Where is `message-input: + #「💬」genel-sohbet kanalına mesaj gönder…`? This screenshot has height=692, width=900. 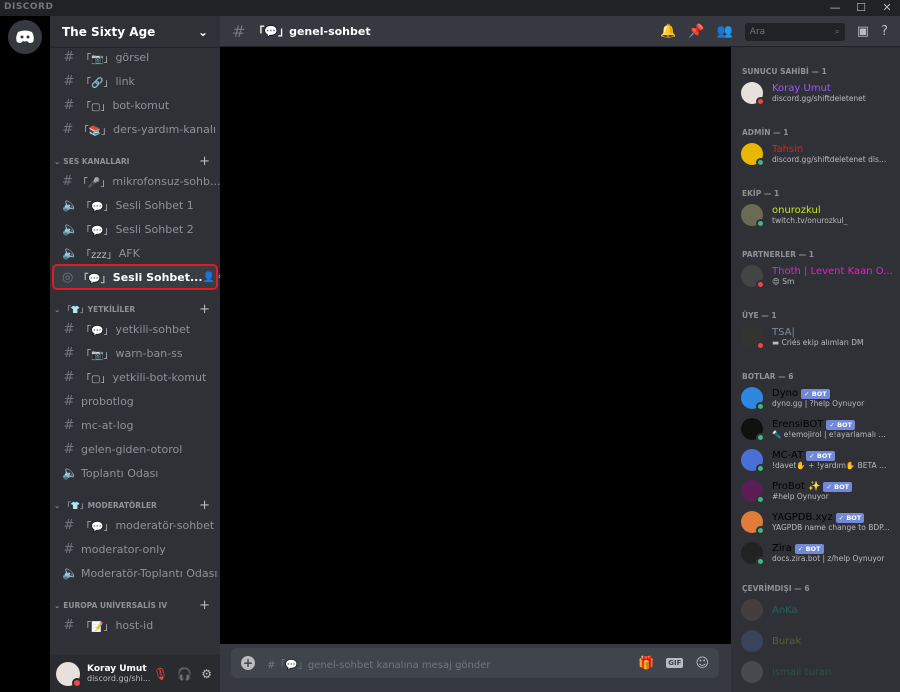 message-input: + #「💬」genel-sohbet kanalına mesaj gönder… is located at coordinates (475, 663).